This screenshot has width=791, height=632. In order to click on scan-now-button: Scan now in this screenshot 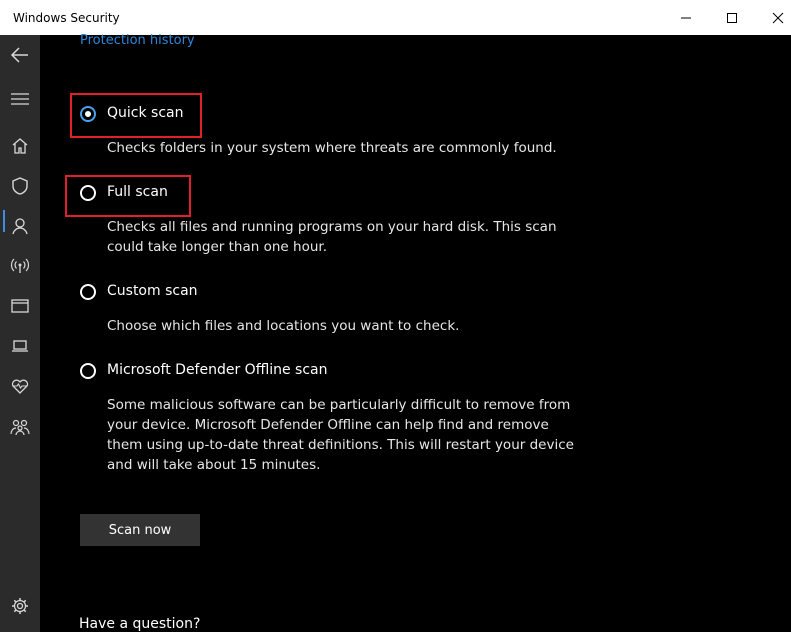, I will do `click(140, 530)`.